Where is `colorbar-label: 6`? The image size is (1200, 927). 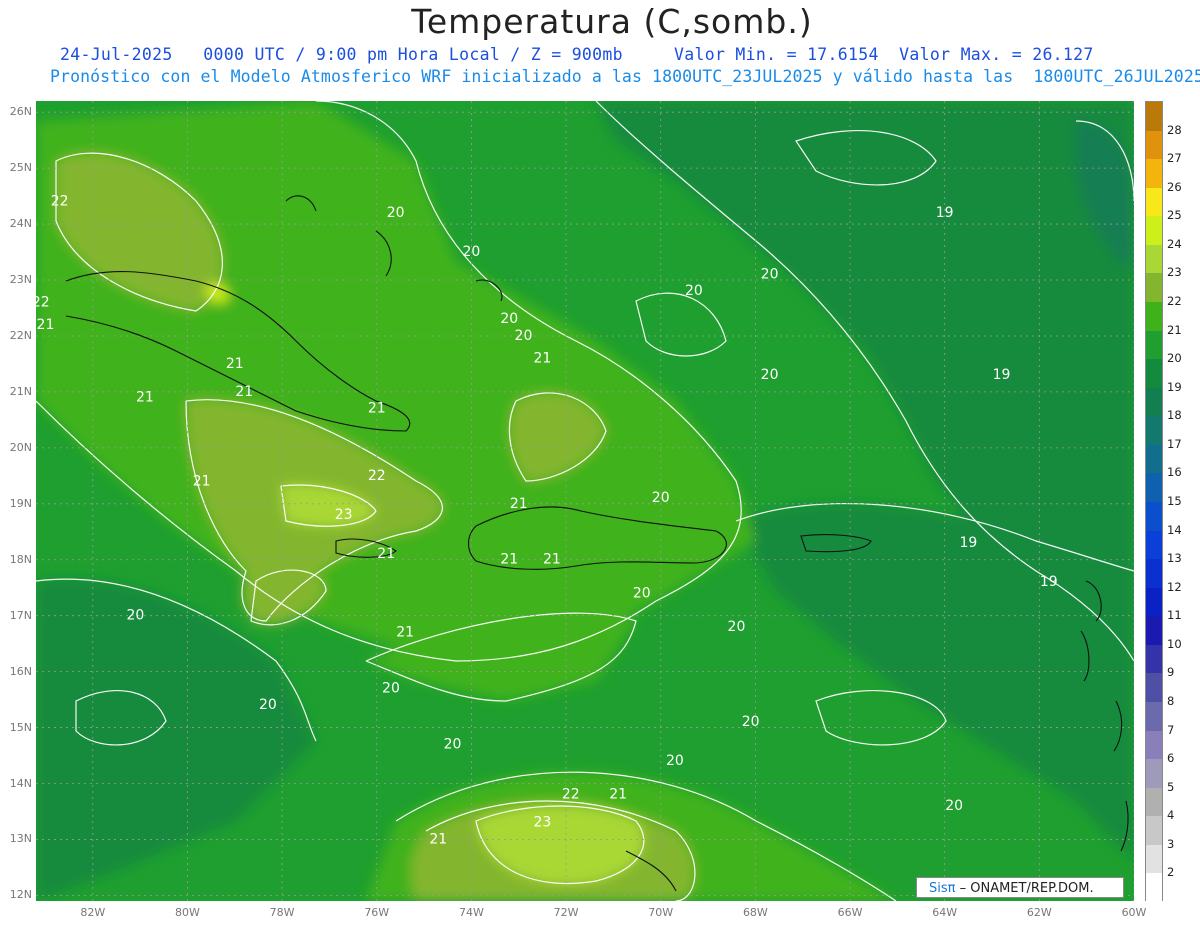
colorbar-label: 6 is located at coordinates (1171, 758).